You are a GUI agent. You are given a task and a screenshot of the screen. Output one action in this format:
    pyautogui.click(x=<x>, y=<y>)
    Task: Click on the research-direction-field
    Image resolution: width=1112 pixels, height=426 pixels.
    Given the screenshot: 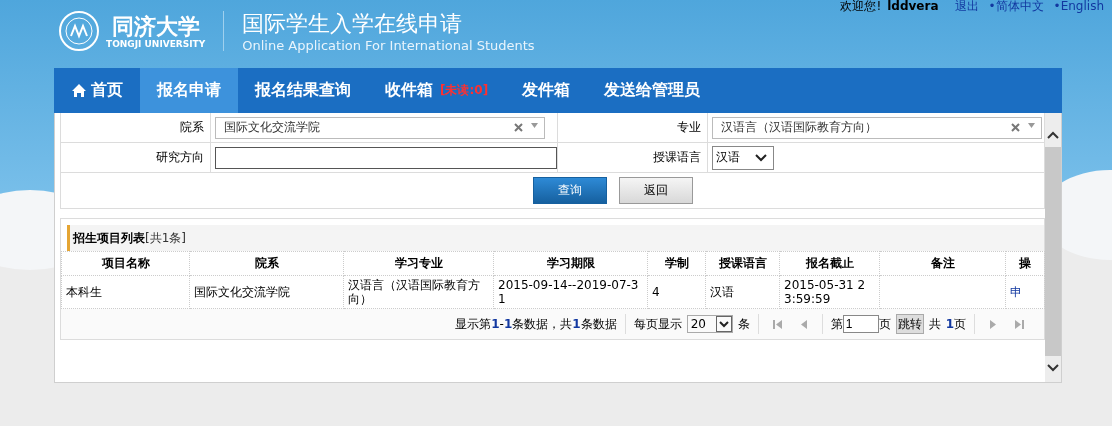 What is the action you would take?
    pyautogui.click(x=386, y=157)
    